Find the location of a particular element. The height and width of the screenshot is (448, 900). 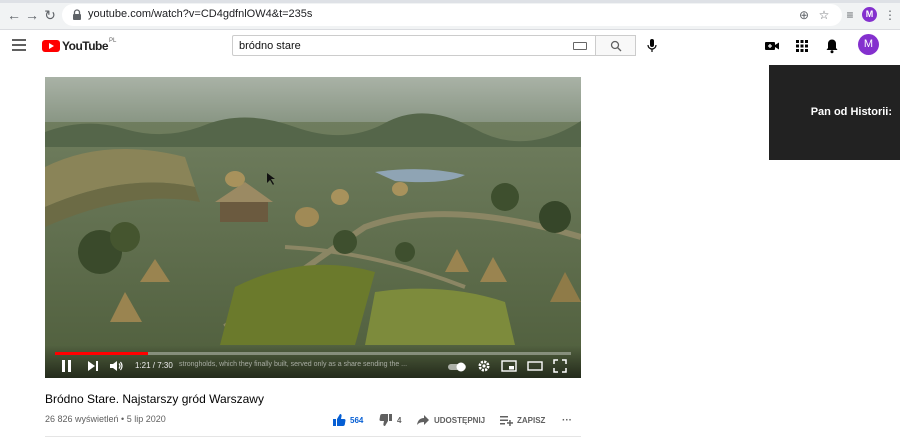

next-icon is located at coordinates (93, 366).